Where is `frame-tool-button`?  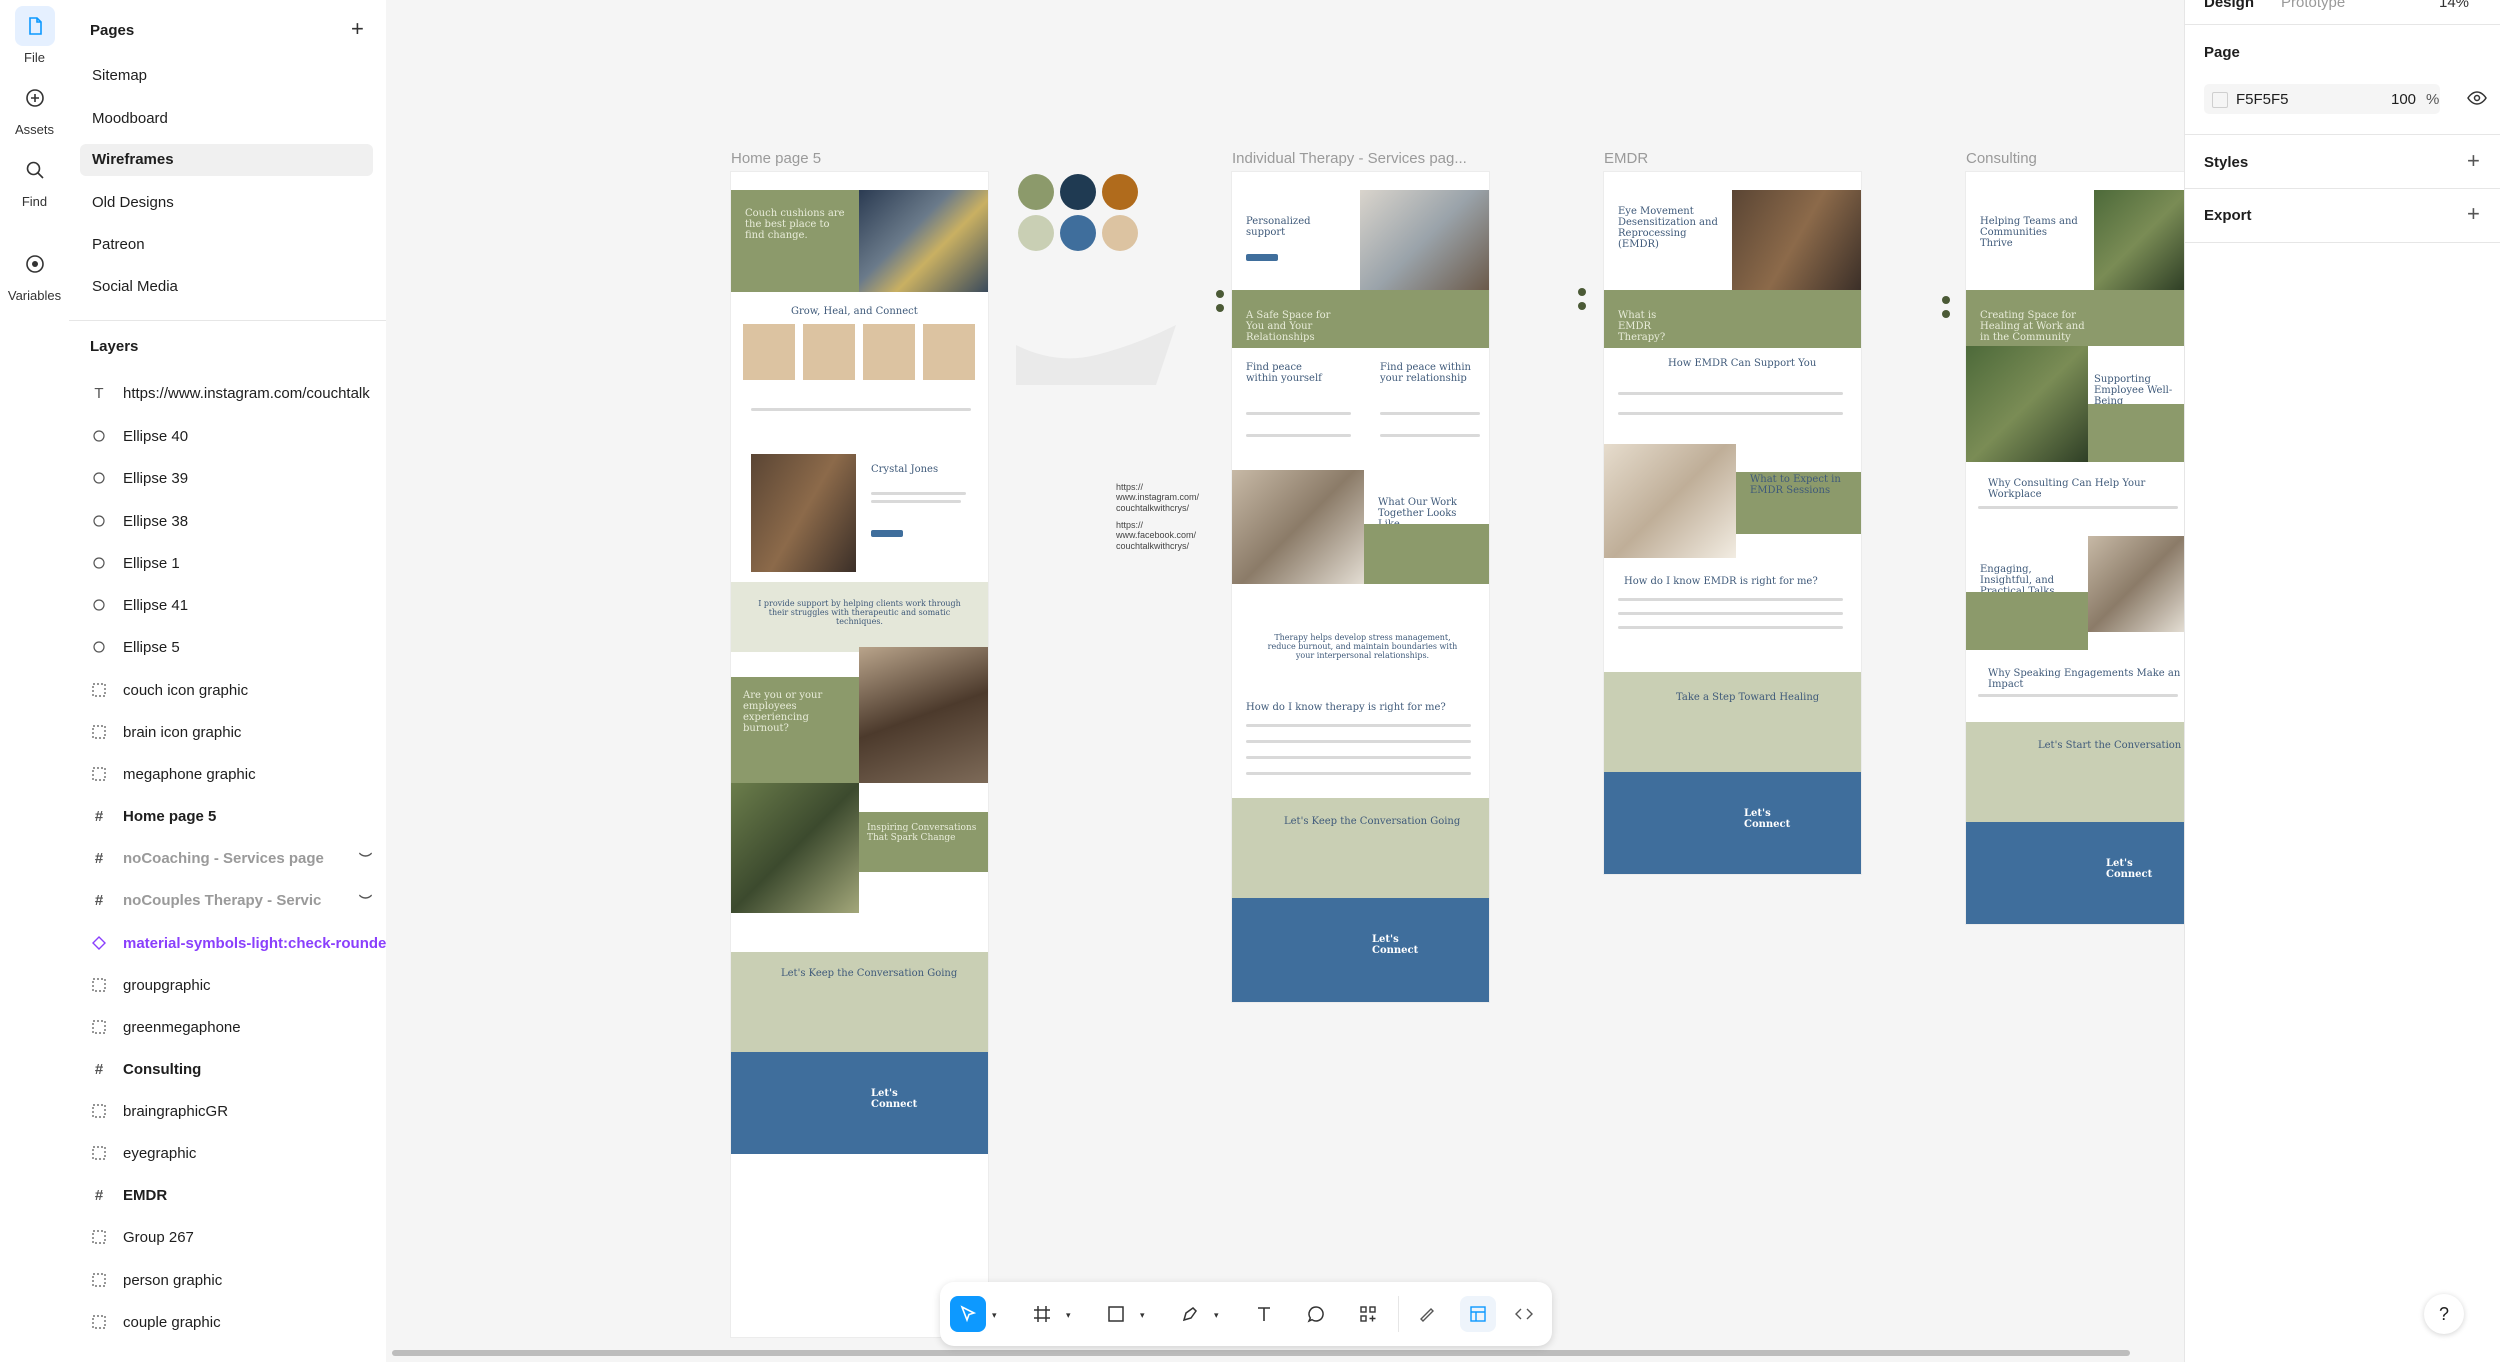 frame-tool-button is located at coordinates (1042, 1314).